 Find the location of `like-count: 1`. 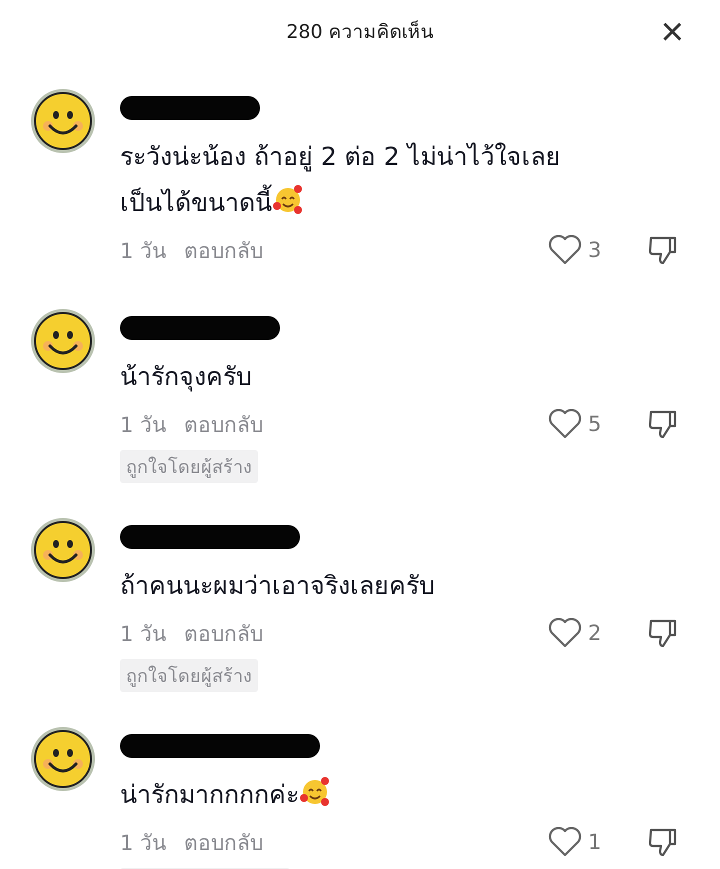

like-count: 1 is located at coordinates (595, 842).